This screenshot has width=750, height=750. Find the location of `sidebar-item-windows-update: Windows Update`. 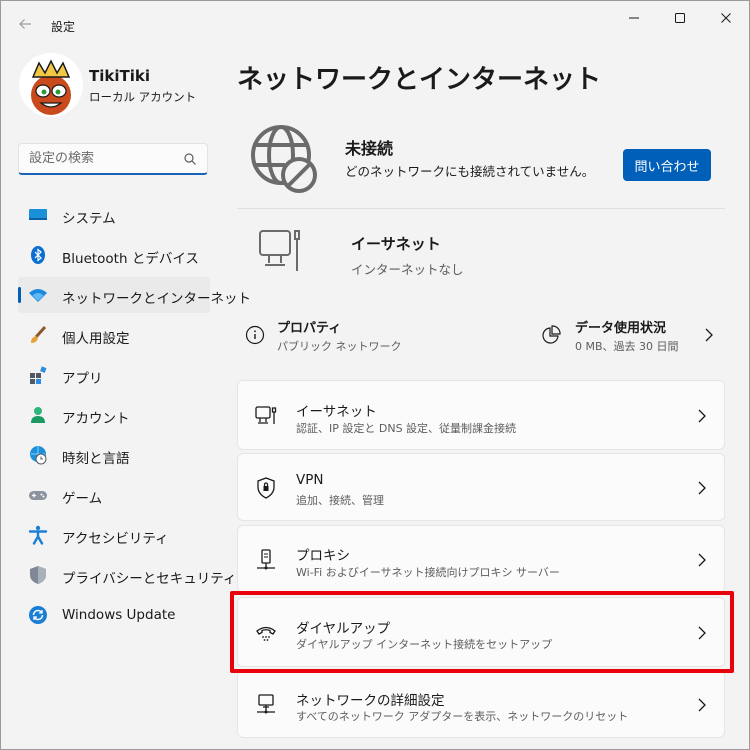

sidebar-item-windows-update: Windows Update is located at coordinates (114, 615).